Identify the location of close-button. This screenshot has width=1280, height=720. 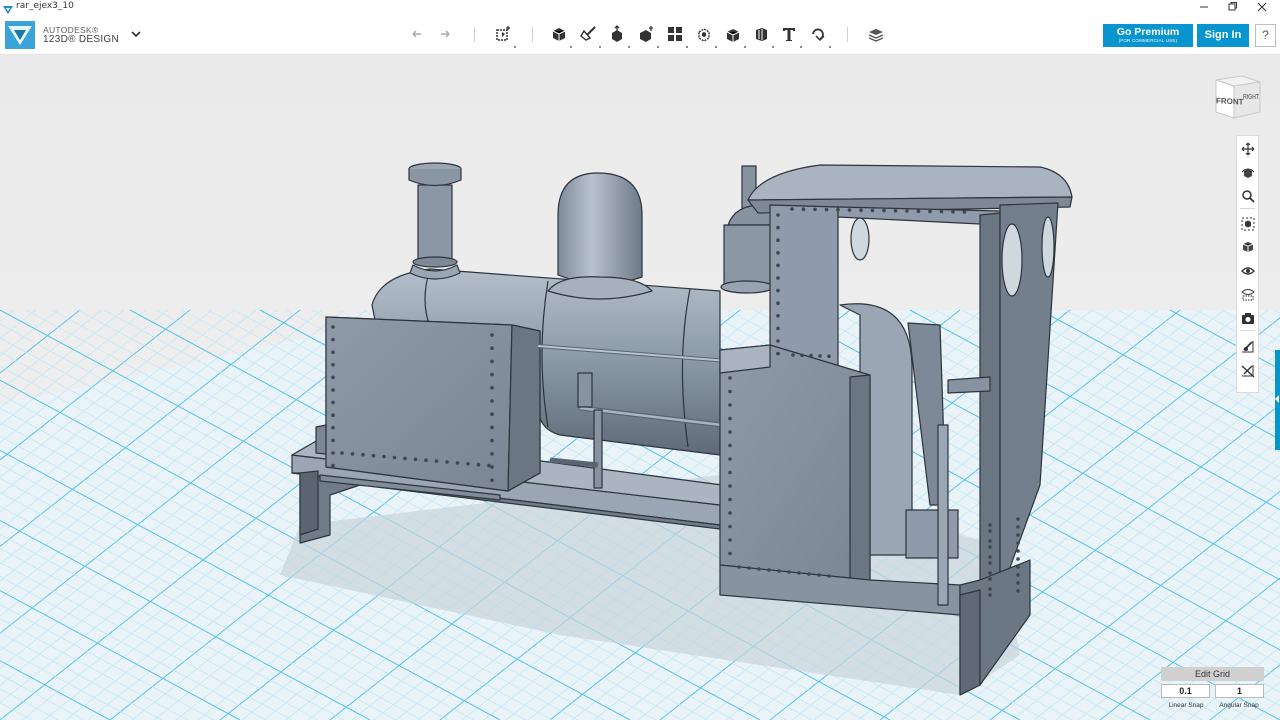
(1262, 7).